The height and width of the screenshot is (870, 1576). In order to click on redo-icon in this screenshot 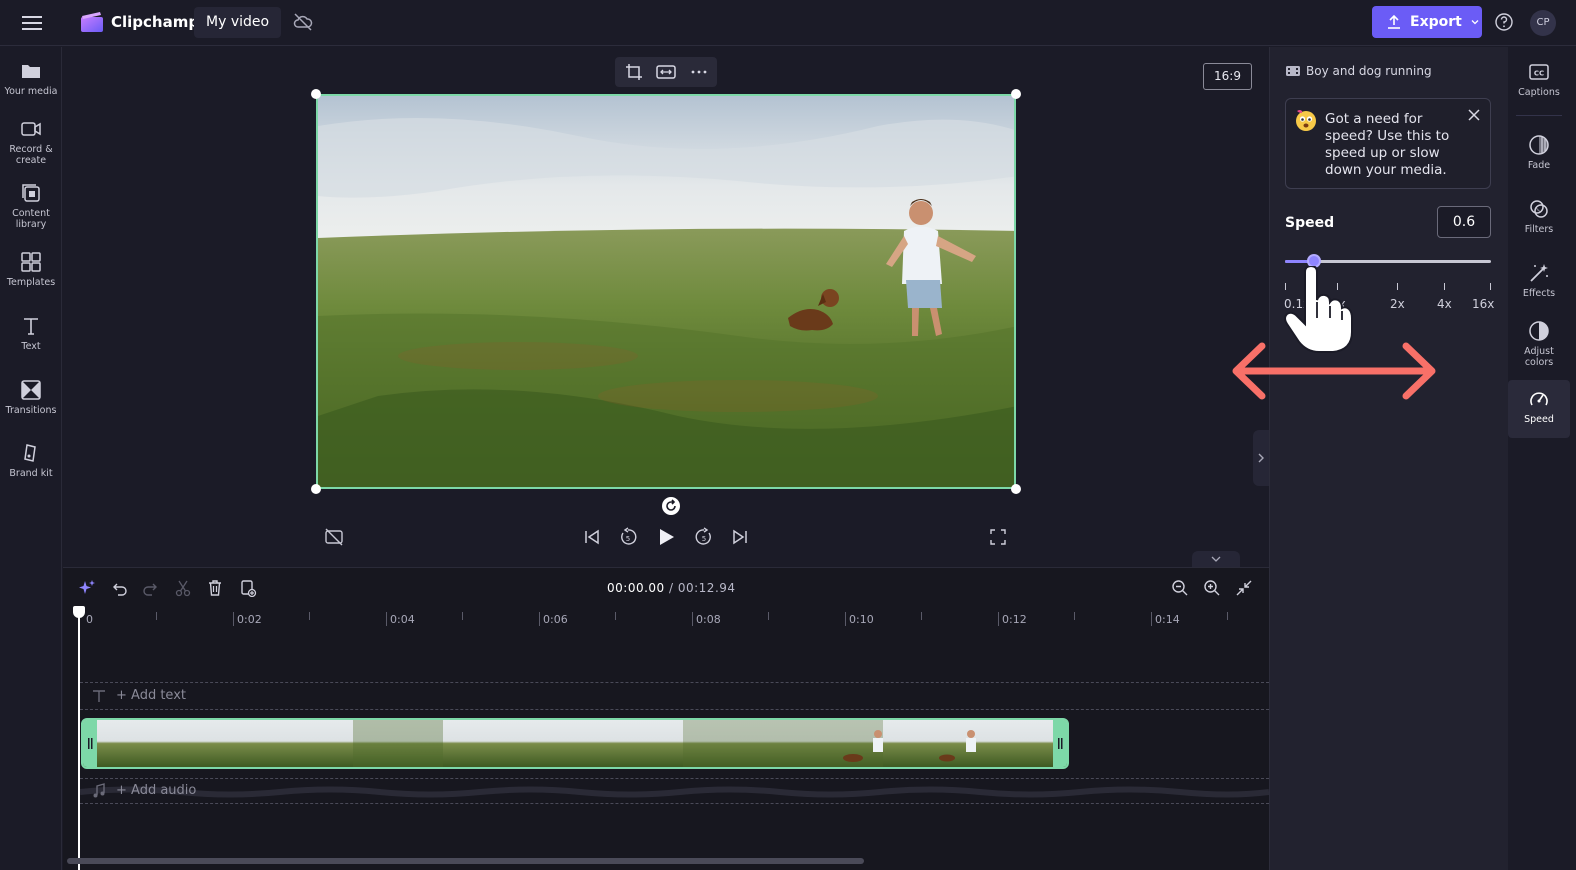, I will do `click(151, 588)`.